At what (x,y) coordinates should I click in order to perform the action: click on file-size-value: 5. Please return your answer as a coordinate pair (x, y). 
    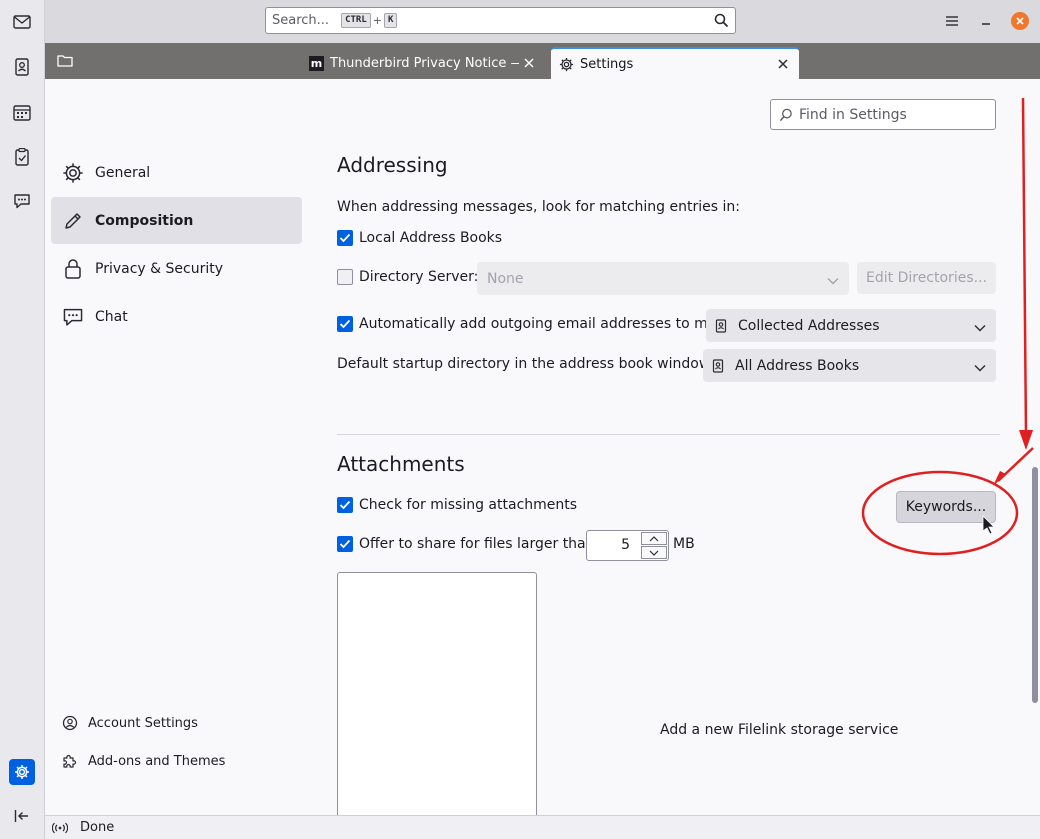
    Looking at the image, I should click on (625, 545).